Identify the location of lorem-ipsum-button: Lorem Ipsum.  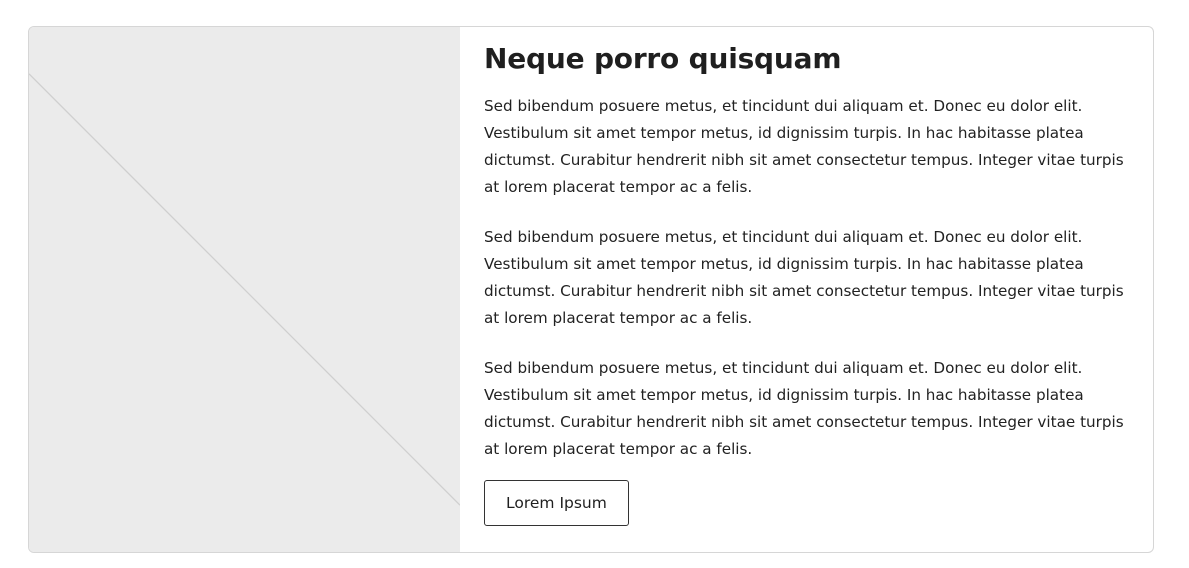
(556, 503).